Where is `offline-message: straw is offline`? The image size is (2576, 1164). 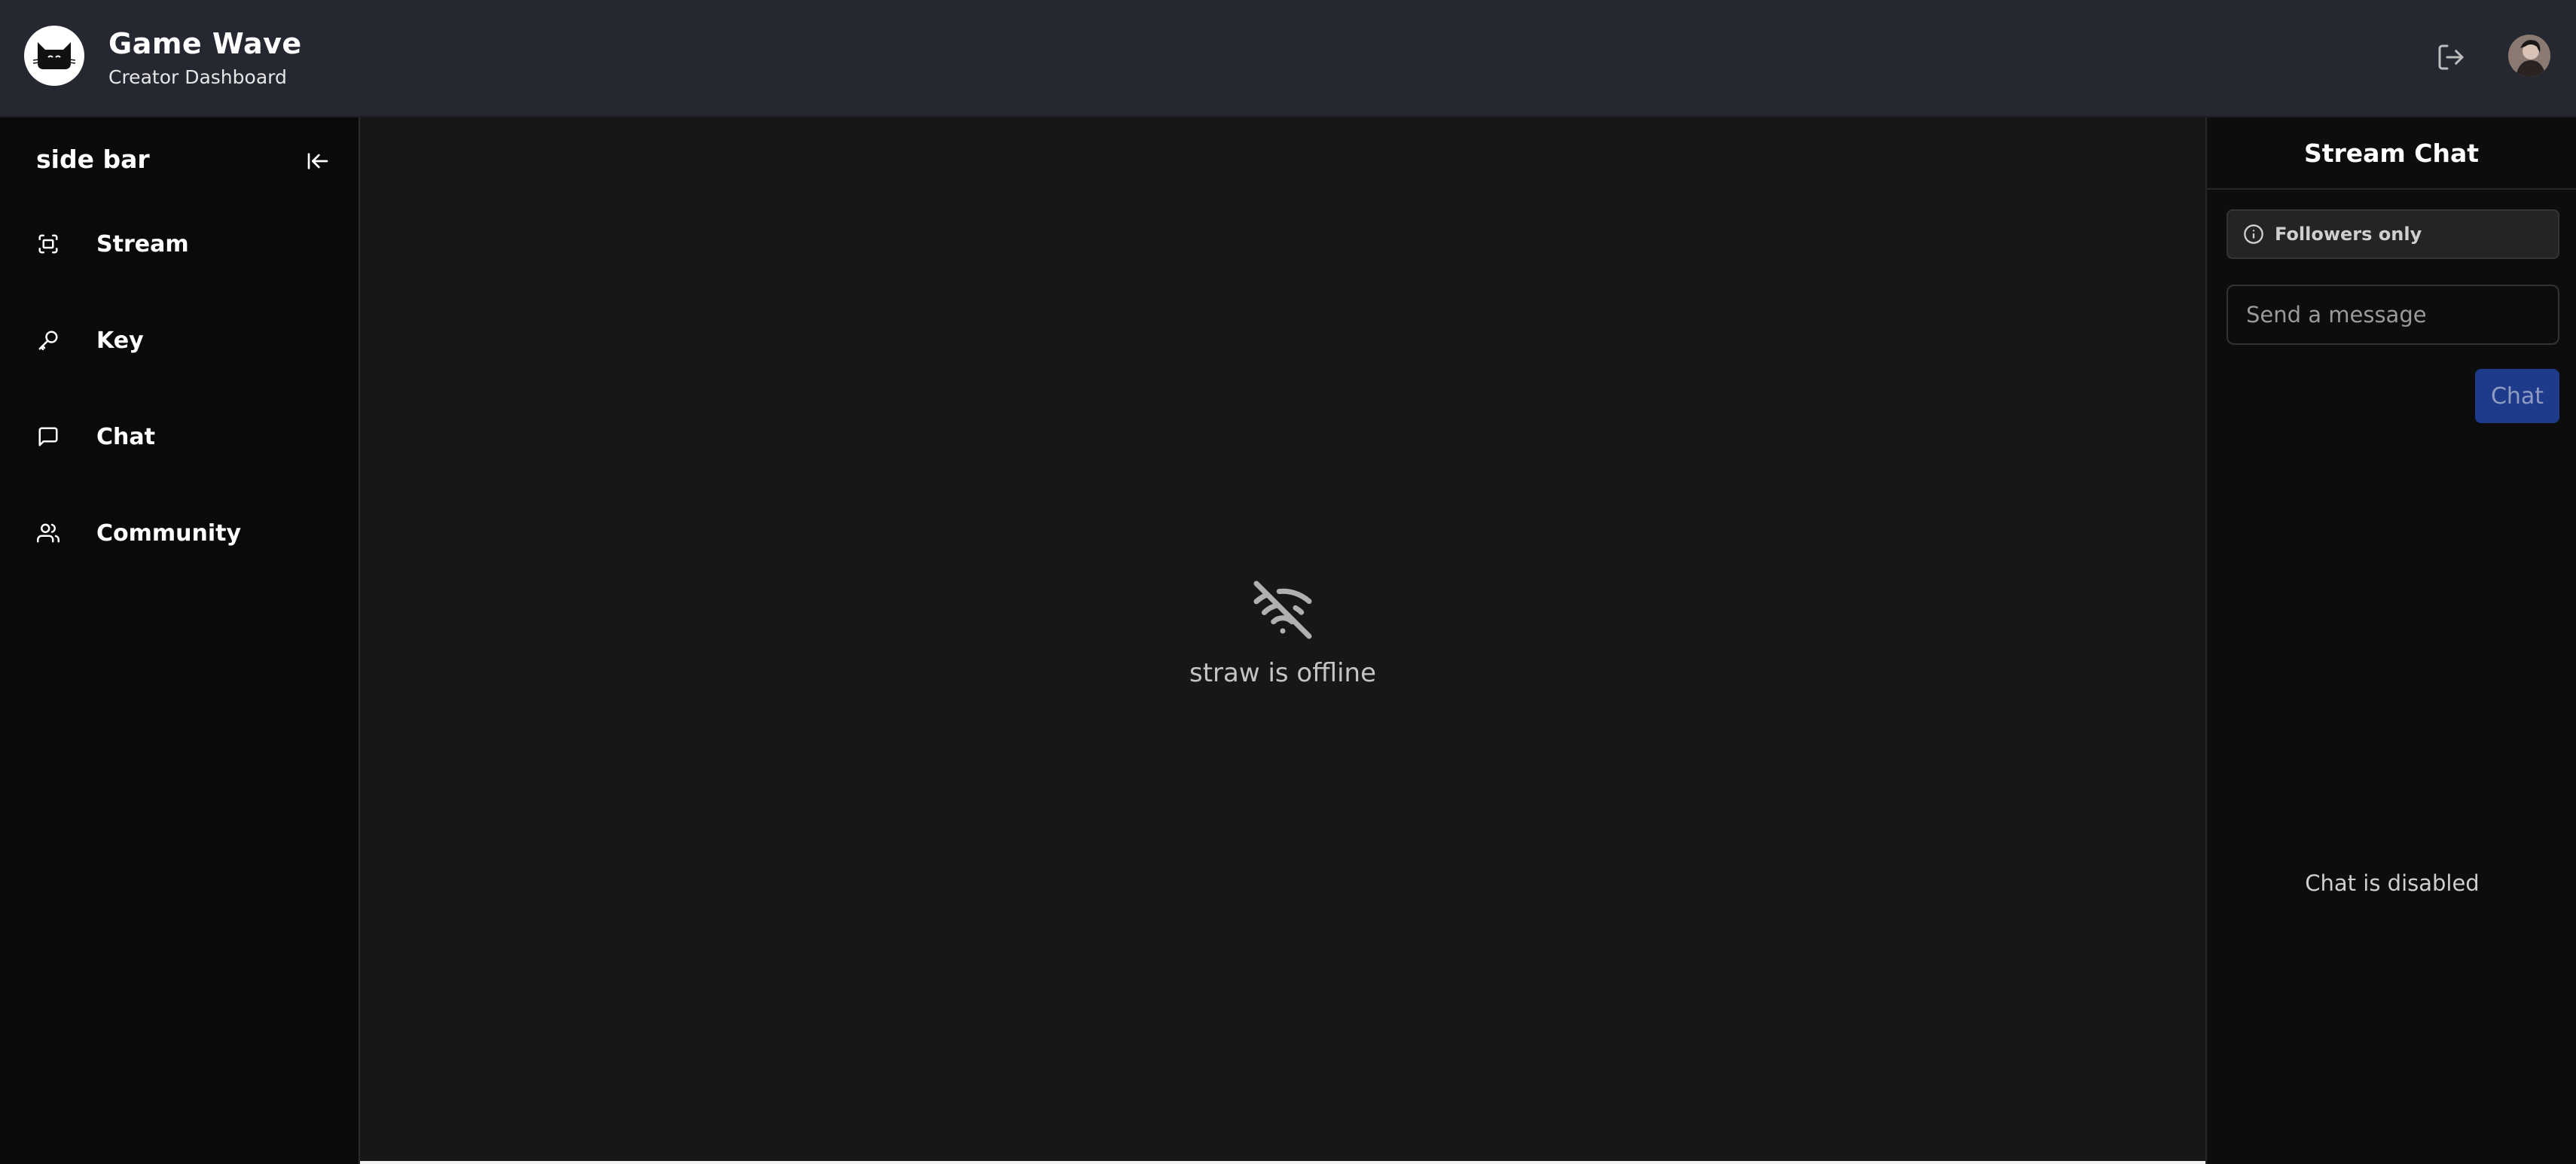 offline-message: straw is offline is located at coordinates (1283, 673).